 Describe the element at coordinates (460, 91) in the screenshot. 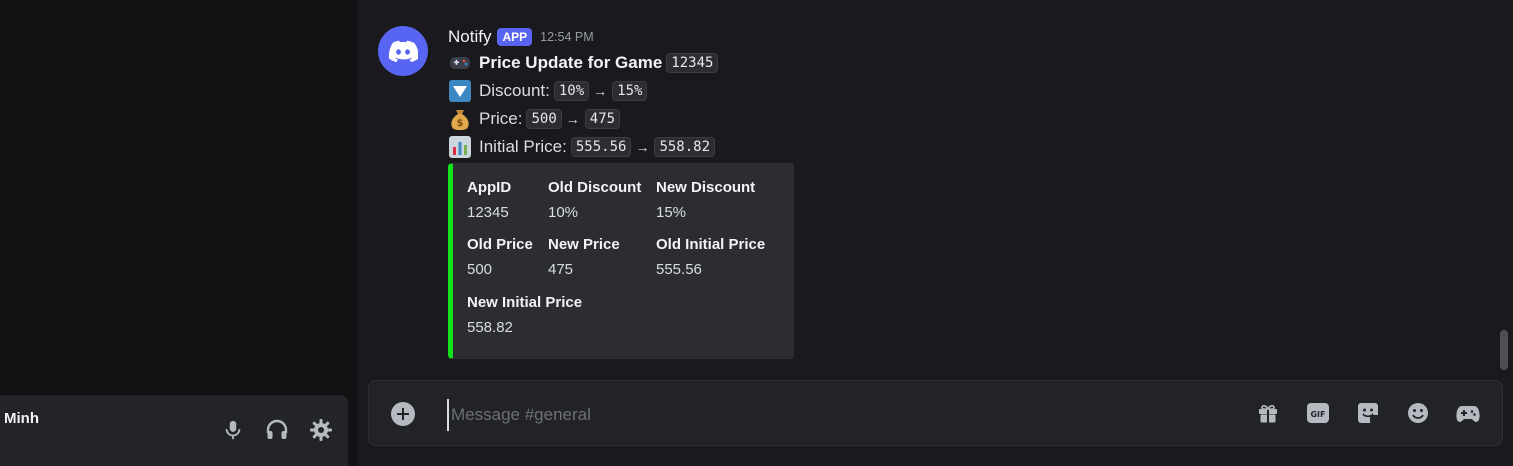

I see `down-triangle-icon` at that location.